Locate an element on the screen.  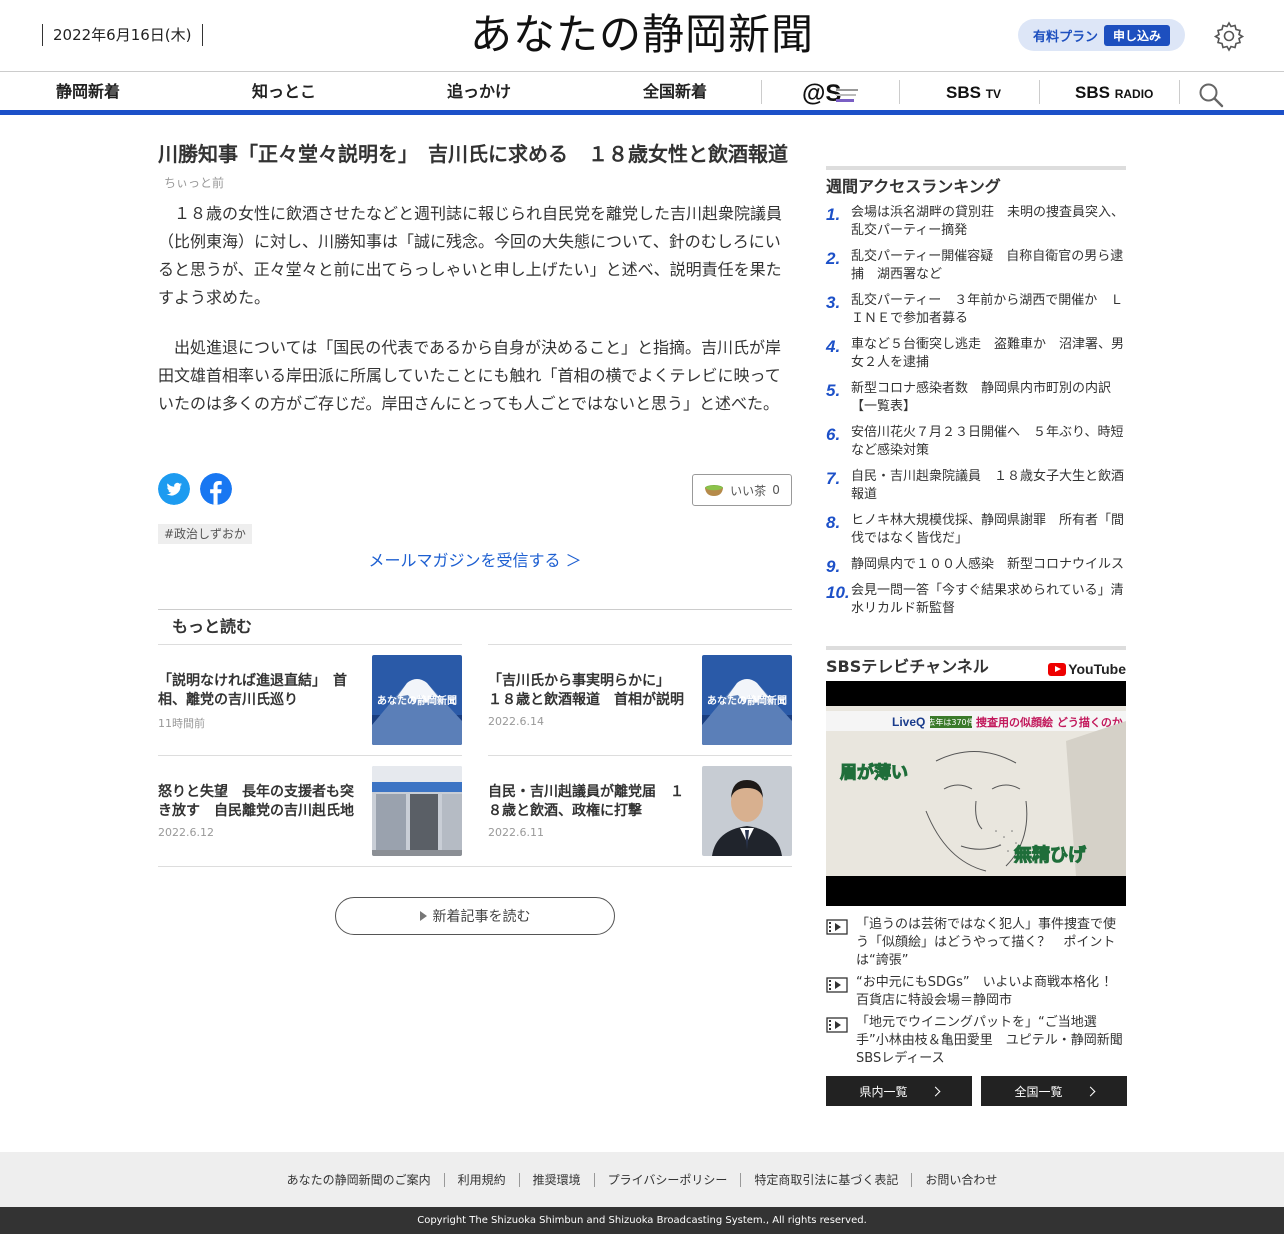
nav-item-okkake: 追っかけ is located at coordinates (479, 92).